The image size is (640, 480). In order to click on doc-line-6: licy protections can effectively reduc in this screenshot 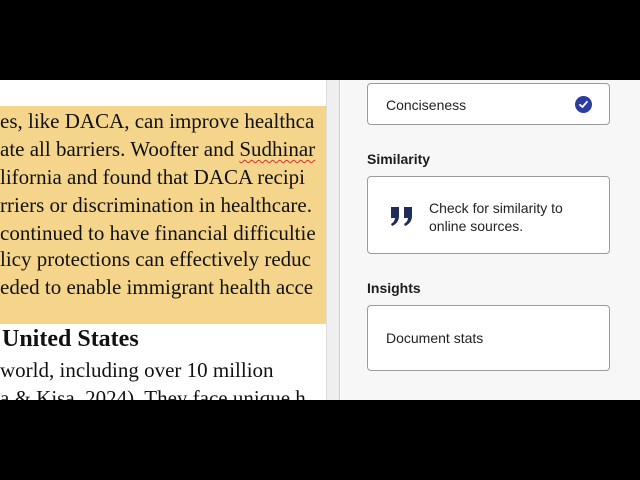, I will do `click(155, 259)`.